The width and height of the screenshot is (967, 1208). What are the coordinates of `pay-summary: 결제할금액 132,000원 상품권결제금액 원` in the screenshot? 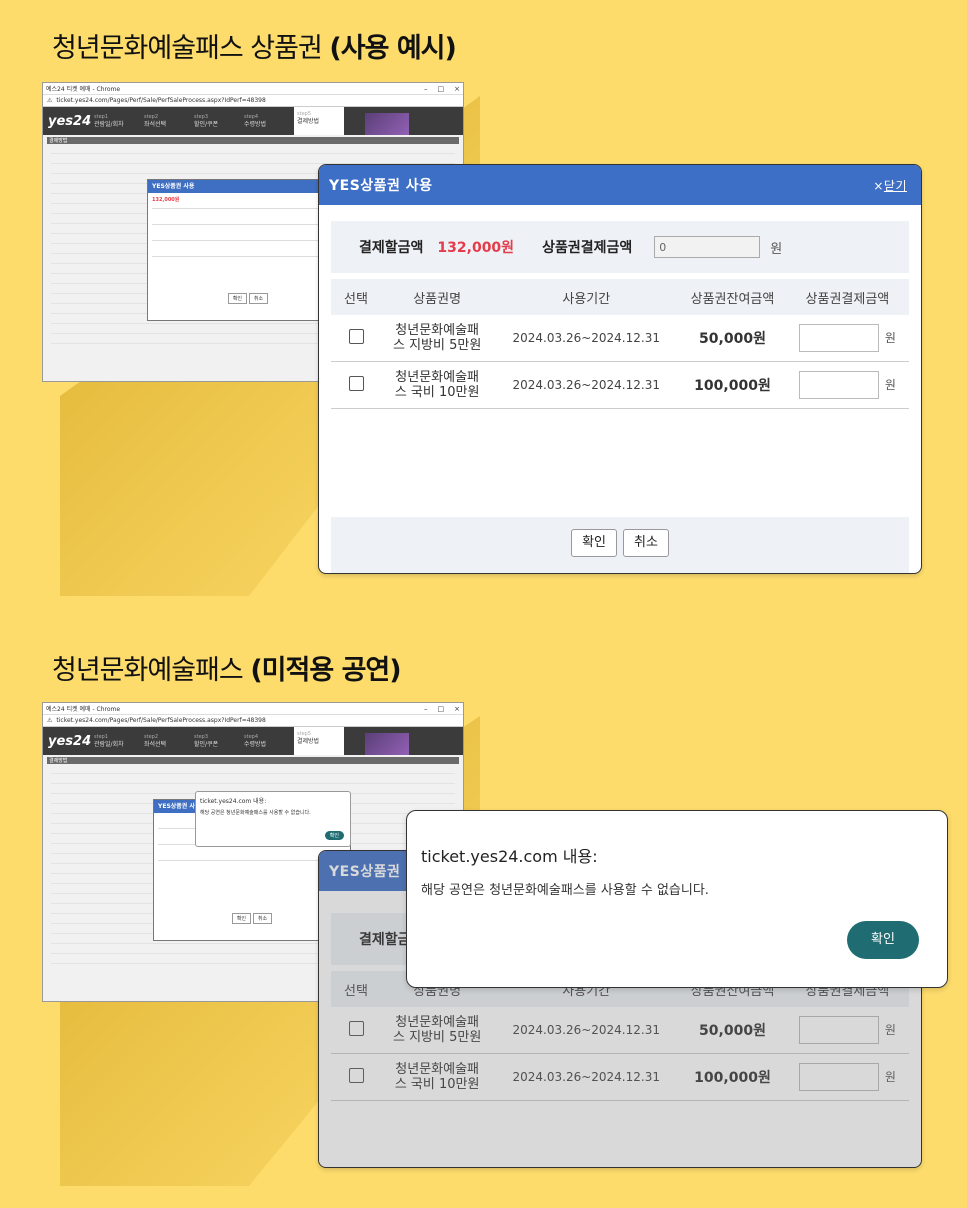 It's located at (620, 247).